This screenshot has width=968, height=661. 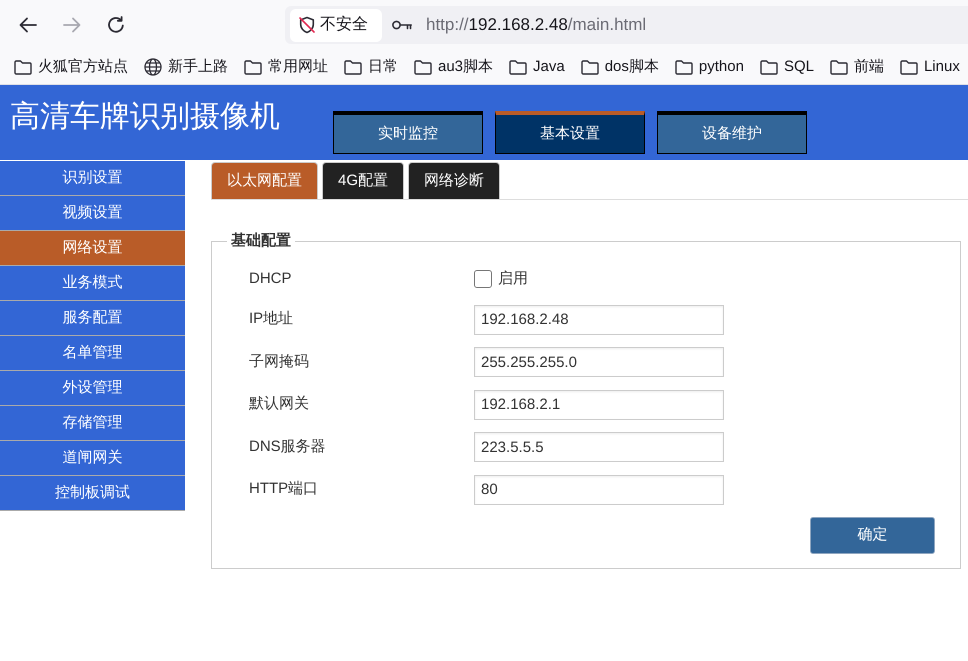 What do you see at coordinates (599, 362) in the screenshot?
I see `text-field: 255.255.255.0` at bounding box center [599, 362].